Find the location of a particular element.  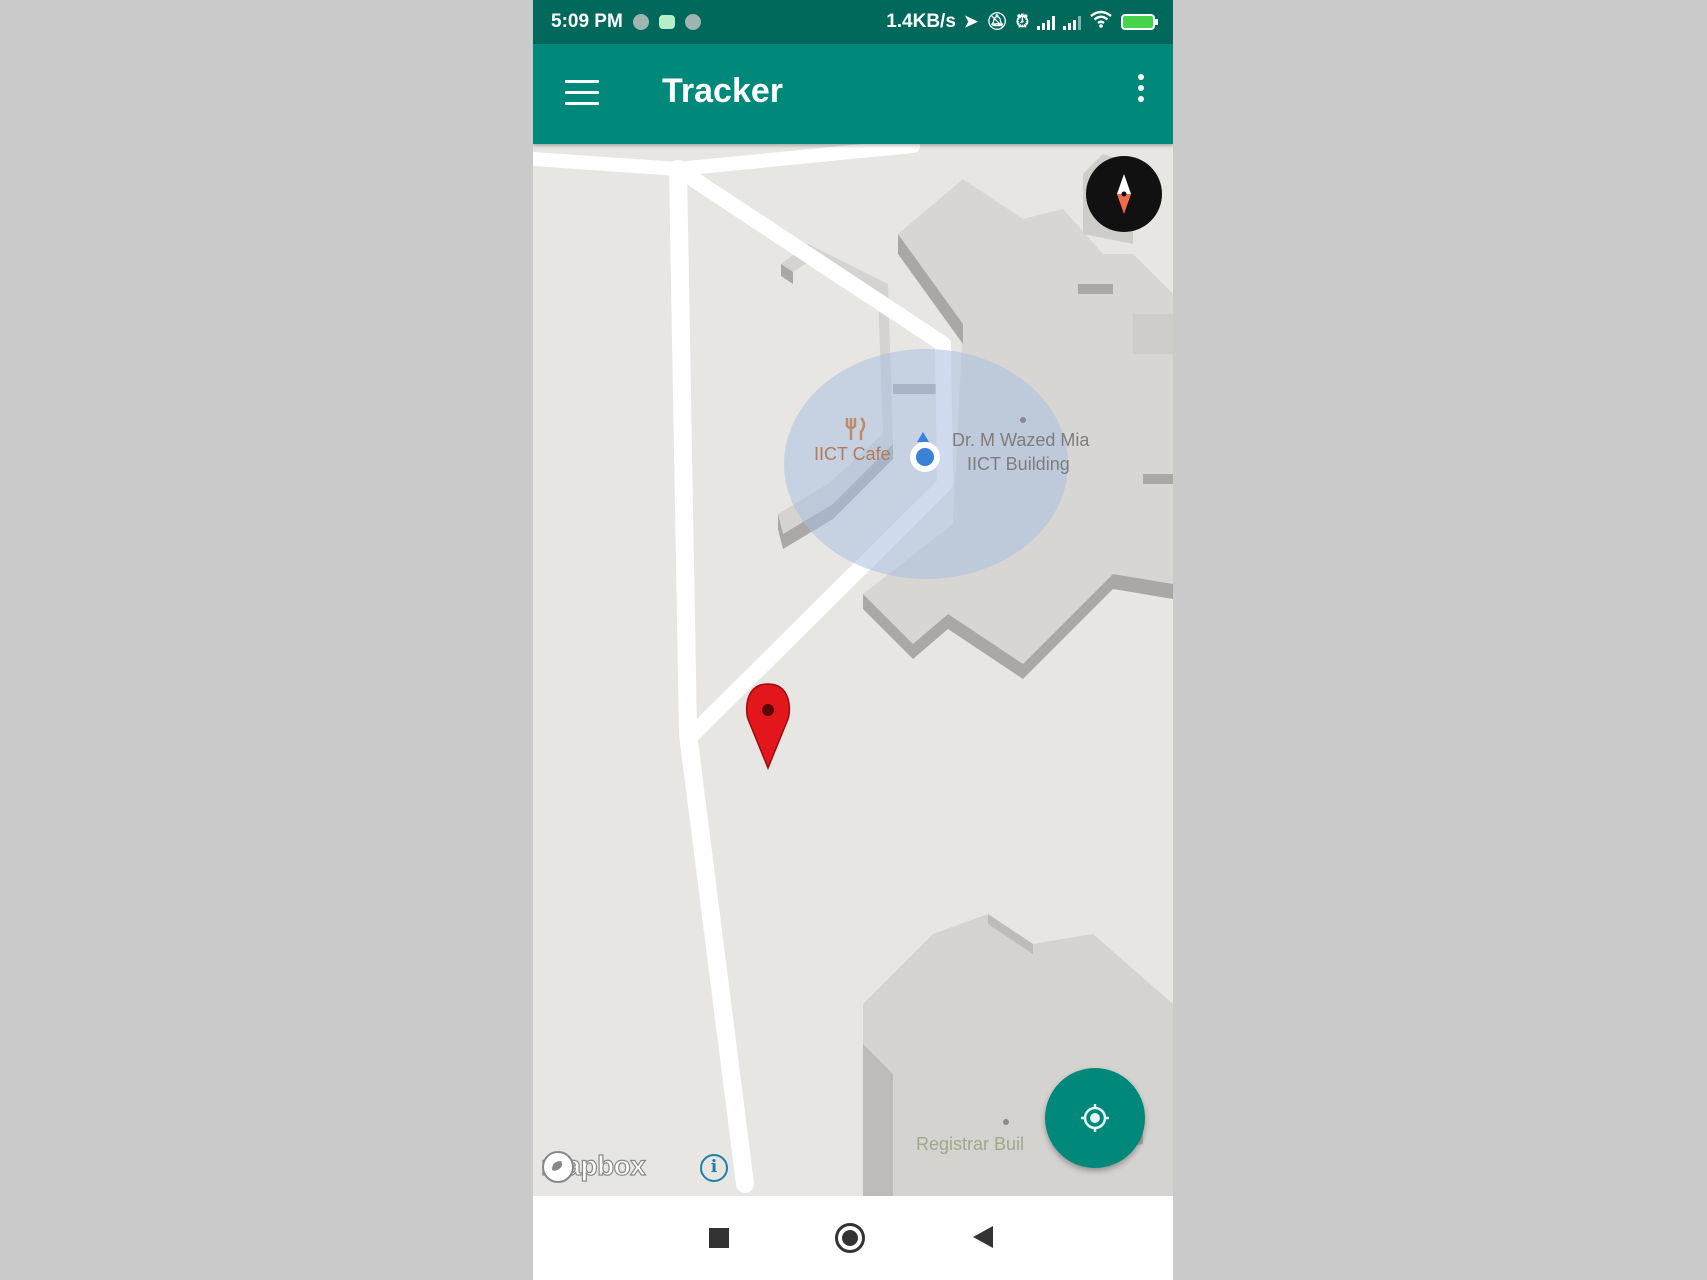

registrar-label: Registrar Buil is located at coordinates (970, 1144).